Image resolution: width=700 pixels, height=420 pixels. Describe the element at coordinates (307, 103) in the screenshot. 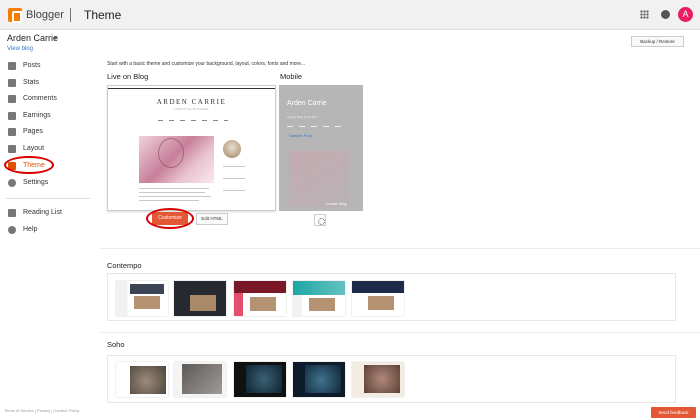

I see `mobile-preview-title: Arden Carrie` at that location.